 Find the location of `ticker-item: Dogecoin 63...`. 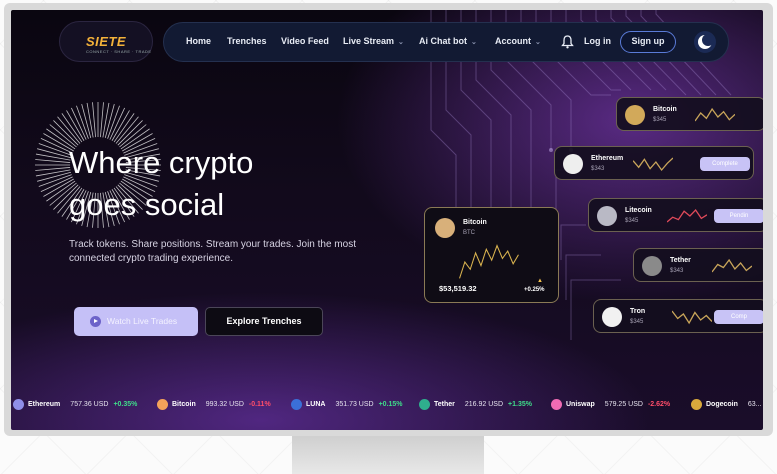

ticker-item: Dogecoin 63... is located at coordinates (727, 404).